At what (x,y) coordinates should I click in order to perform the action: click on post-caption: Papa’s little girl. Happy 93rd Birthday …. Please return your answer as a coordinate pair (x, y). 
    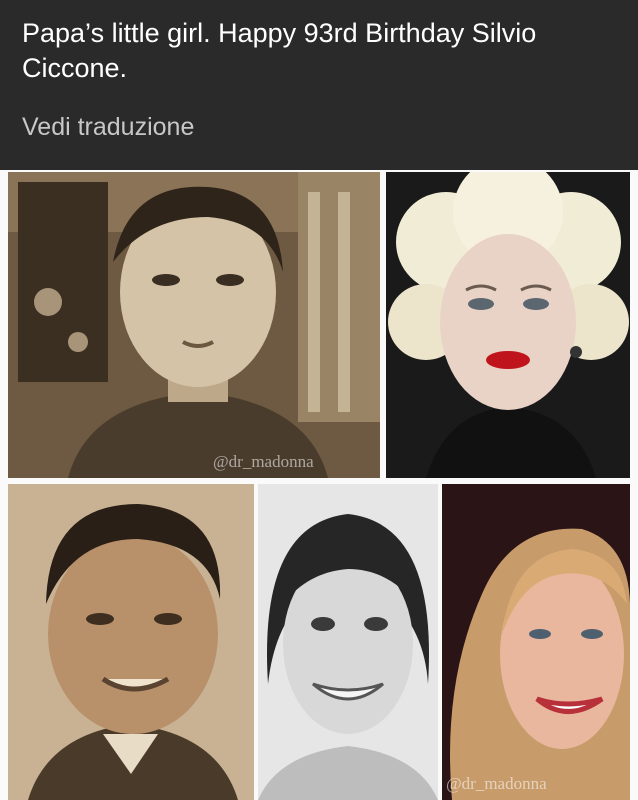
    Looking at the image, I should click on (279, 50).